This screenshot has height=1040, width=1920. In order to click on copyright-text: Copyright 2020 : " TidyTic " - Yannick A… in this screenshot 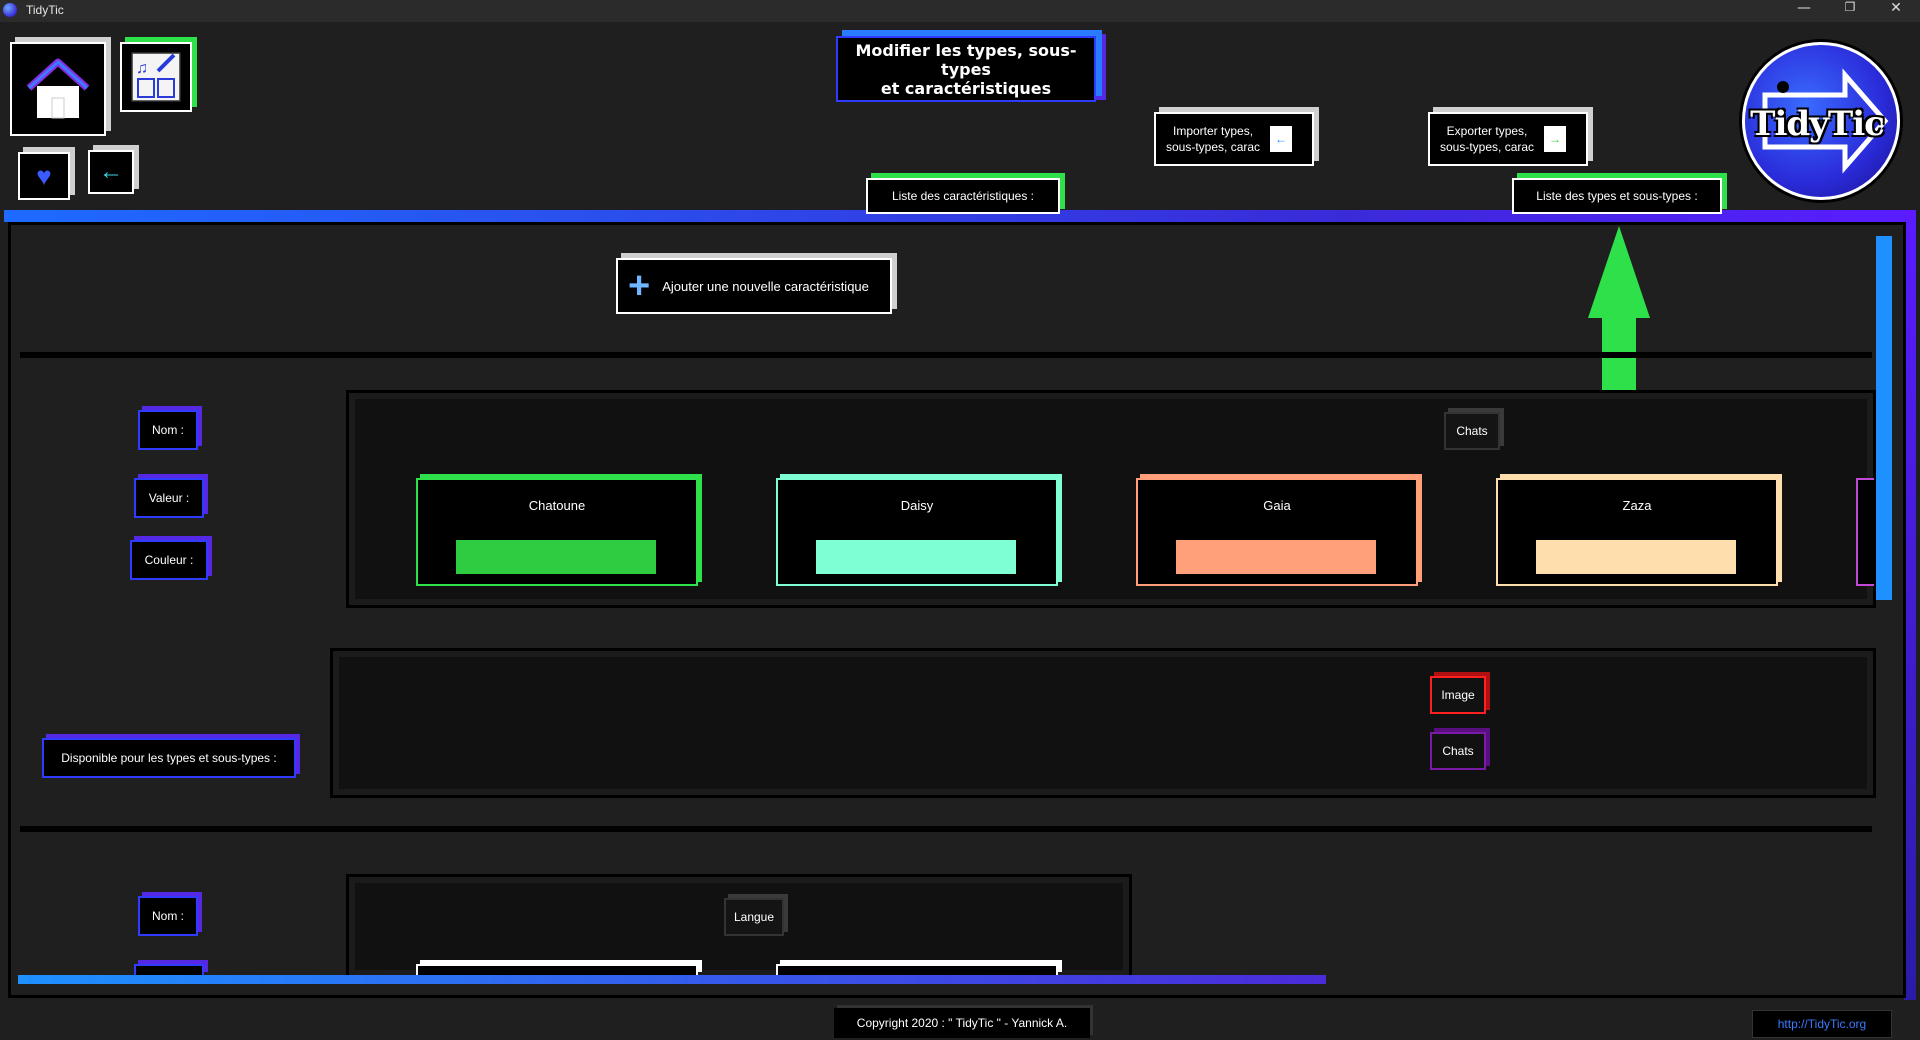, I will do `click(962, 1023)`.